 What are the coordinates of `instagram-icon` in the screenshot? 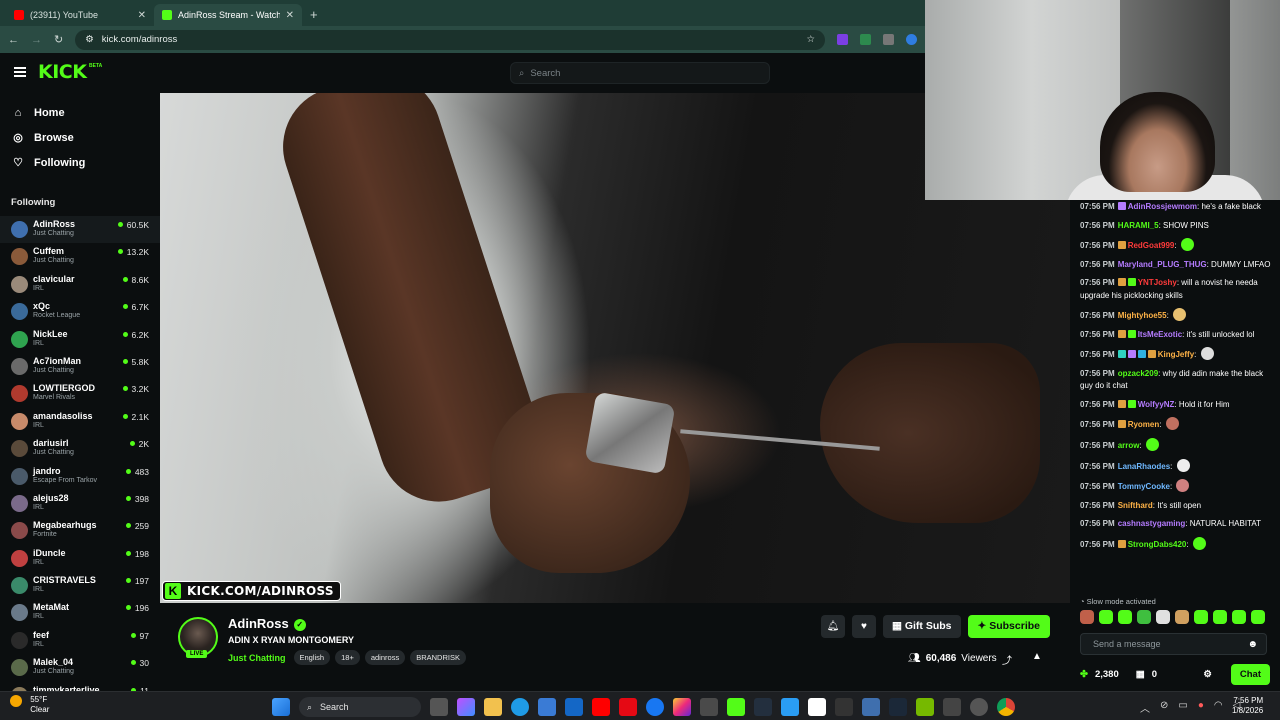 It's located at (682, 707).